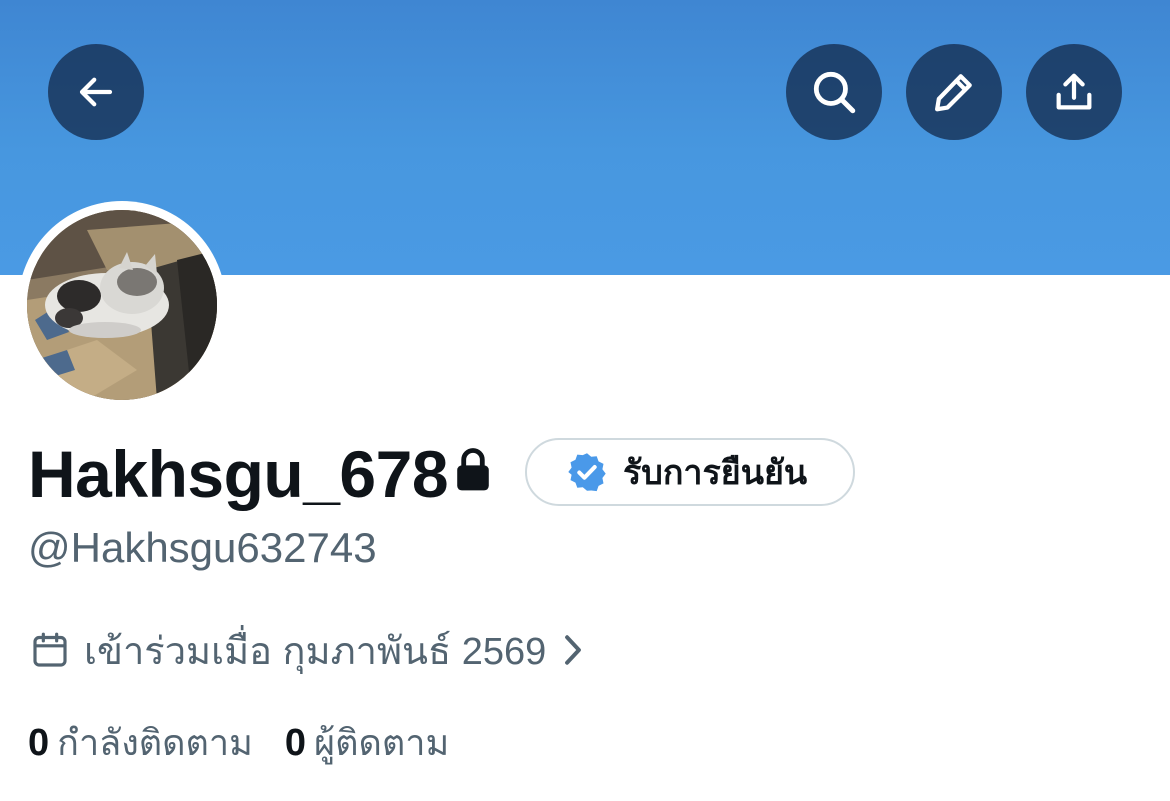  Describe the element at coordinates (39, 742) in the screenshot. I see `following-count: 0` at that location.